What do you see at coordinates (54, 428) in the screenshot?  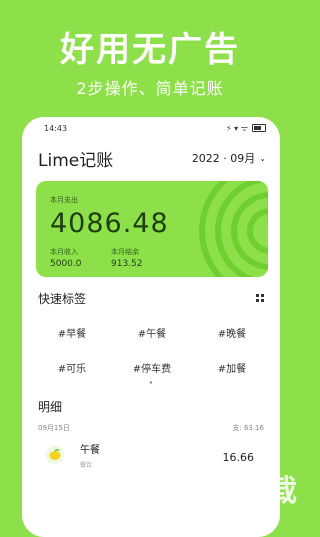 I see `day-date: 09月15日` at bounding box center [54, 428].